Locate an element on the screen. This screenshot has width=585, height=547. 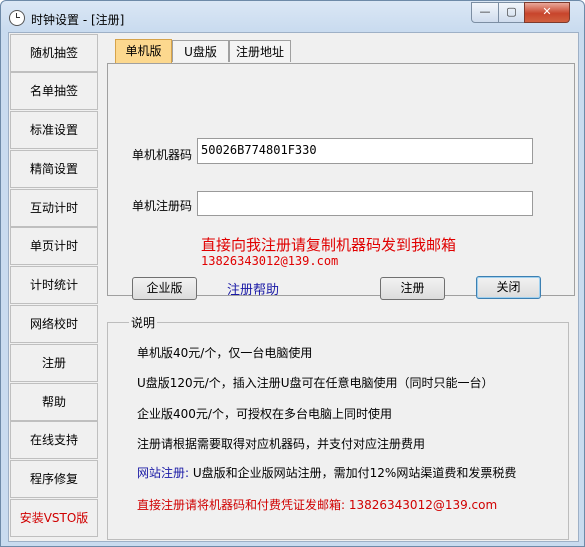
maximize-button: ▢ is located at coordinates (511, 12).